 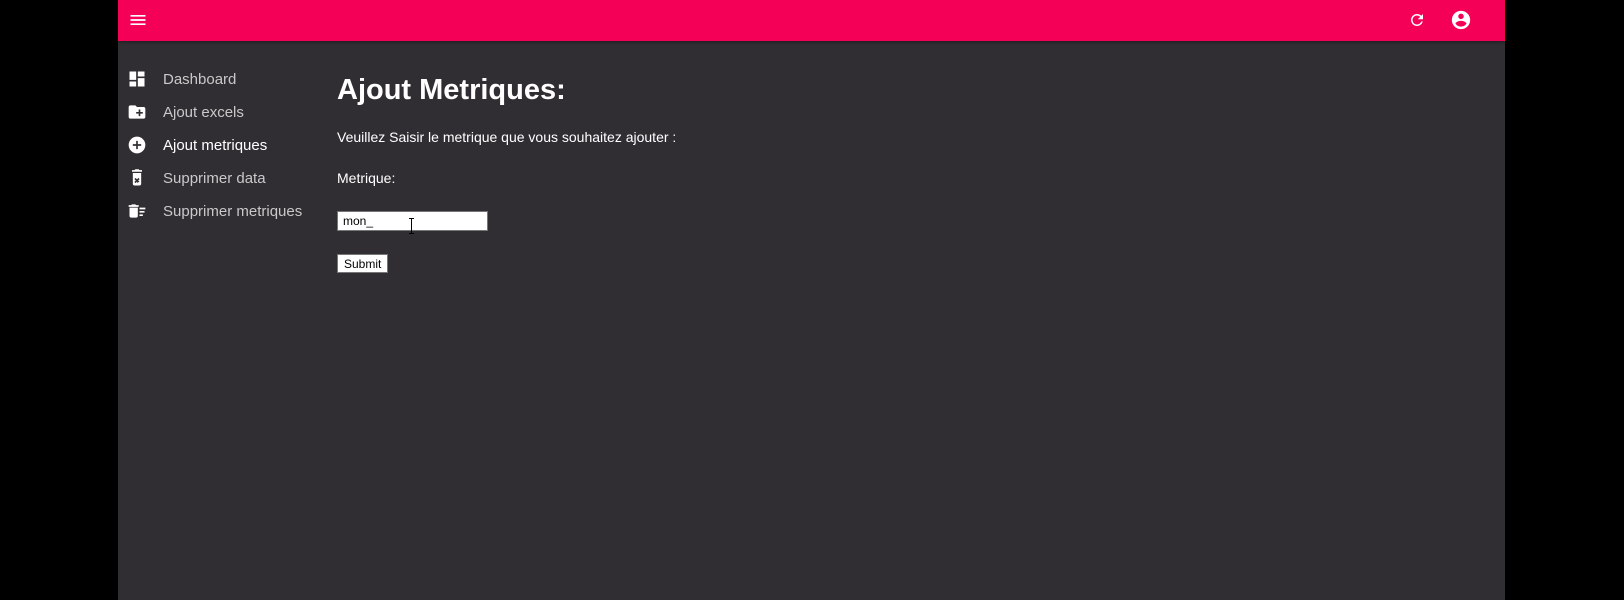 What do you see at coordinates (137, 79) in the screenshot?
I see `dashboard-icon` at bounding box center [137, 79].